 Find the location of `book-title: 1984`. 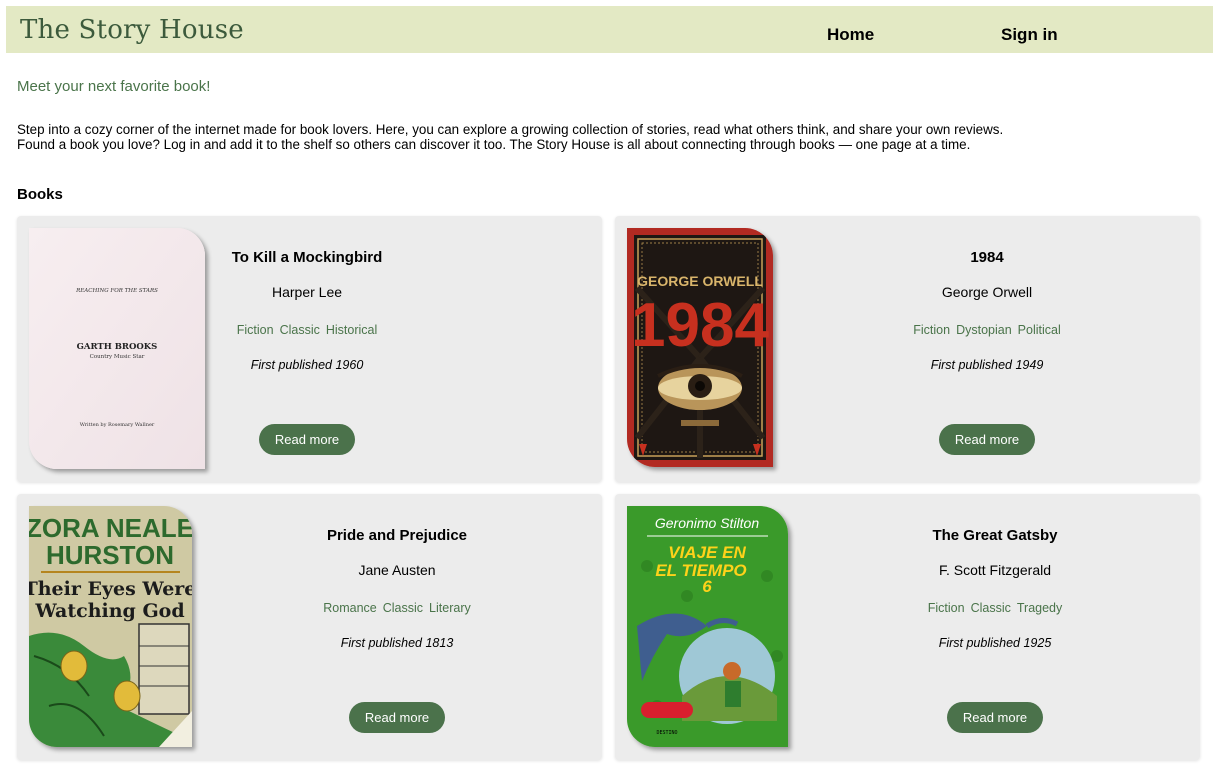

book-title: 1984 is located at coordinates (987, 257).